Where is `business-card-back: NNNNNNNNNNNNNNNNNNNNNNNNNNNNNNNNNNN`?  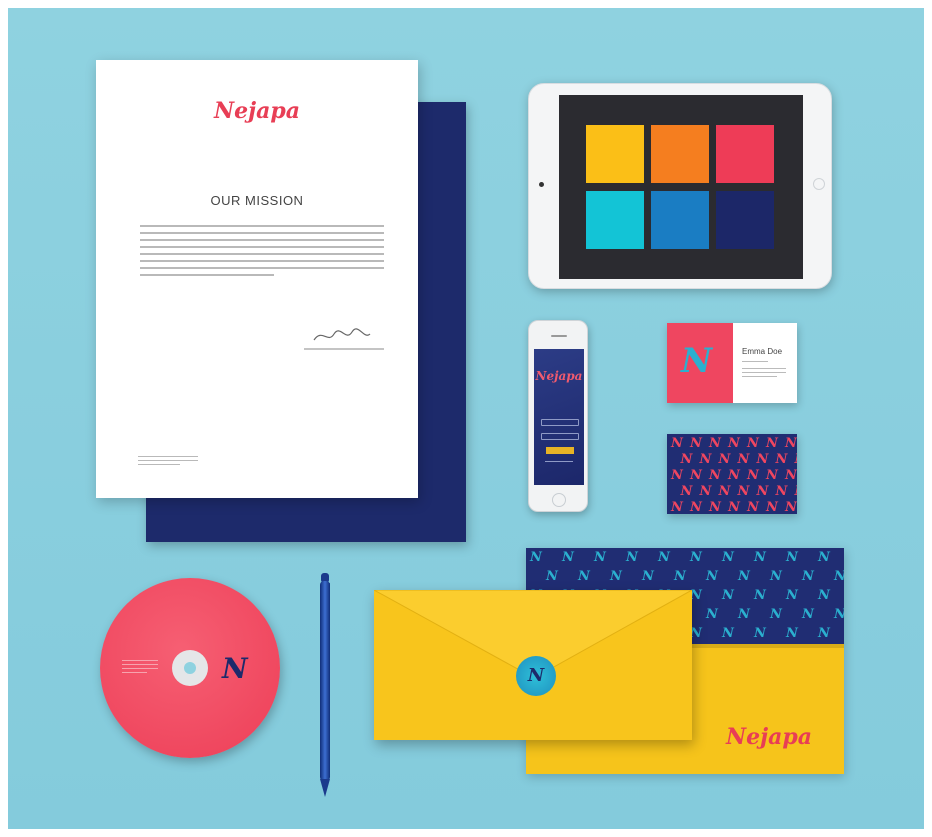
business-card-back: NNNNNNNNNNNNNNNNNNNNNNNNNNNNNNNNNNN is located at coordinates (732, 474).